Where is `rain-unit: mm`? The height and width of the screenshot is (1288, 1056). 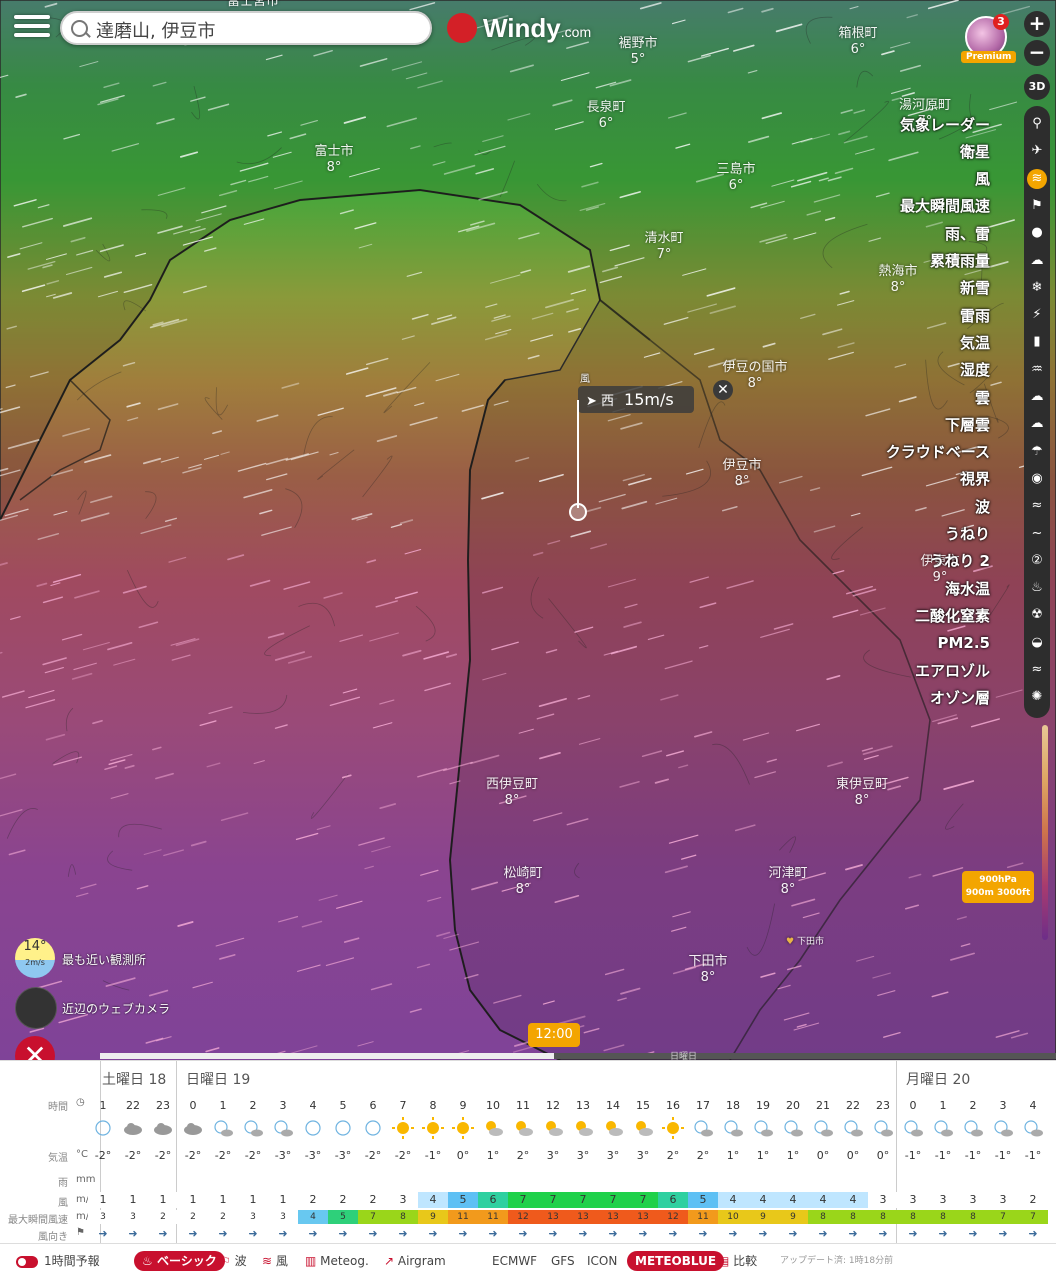 rain-unit: mm is located at coordinates (85, 1179).